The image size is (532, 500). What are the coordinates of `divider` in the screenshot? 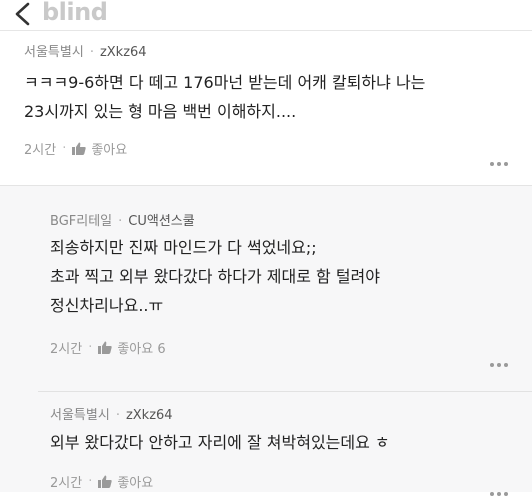 It's located at (285, 391).